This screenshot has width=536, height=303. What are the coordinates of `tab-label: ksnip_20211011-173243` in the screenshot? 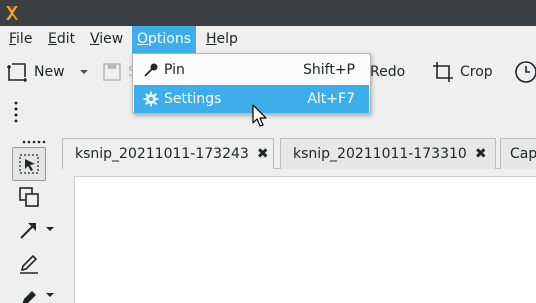 It's located at (162, 154).